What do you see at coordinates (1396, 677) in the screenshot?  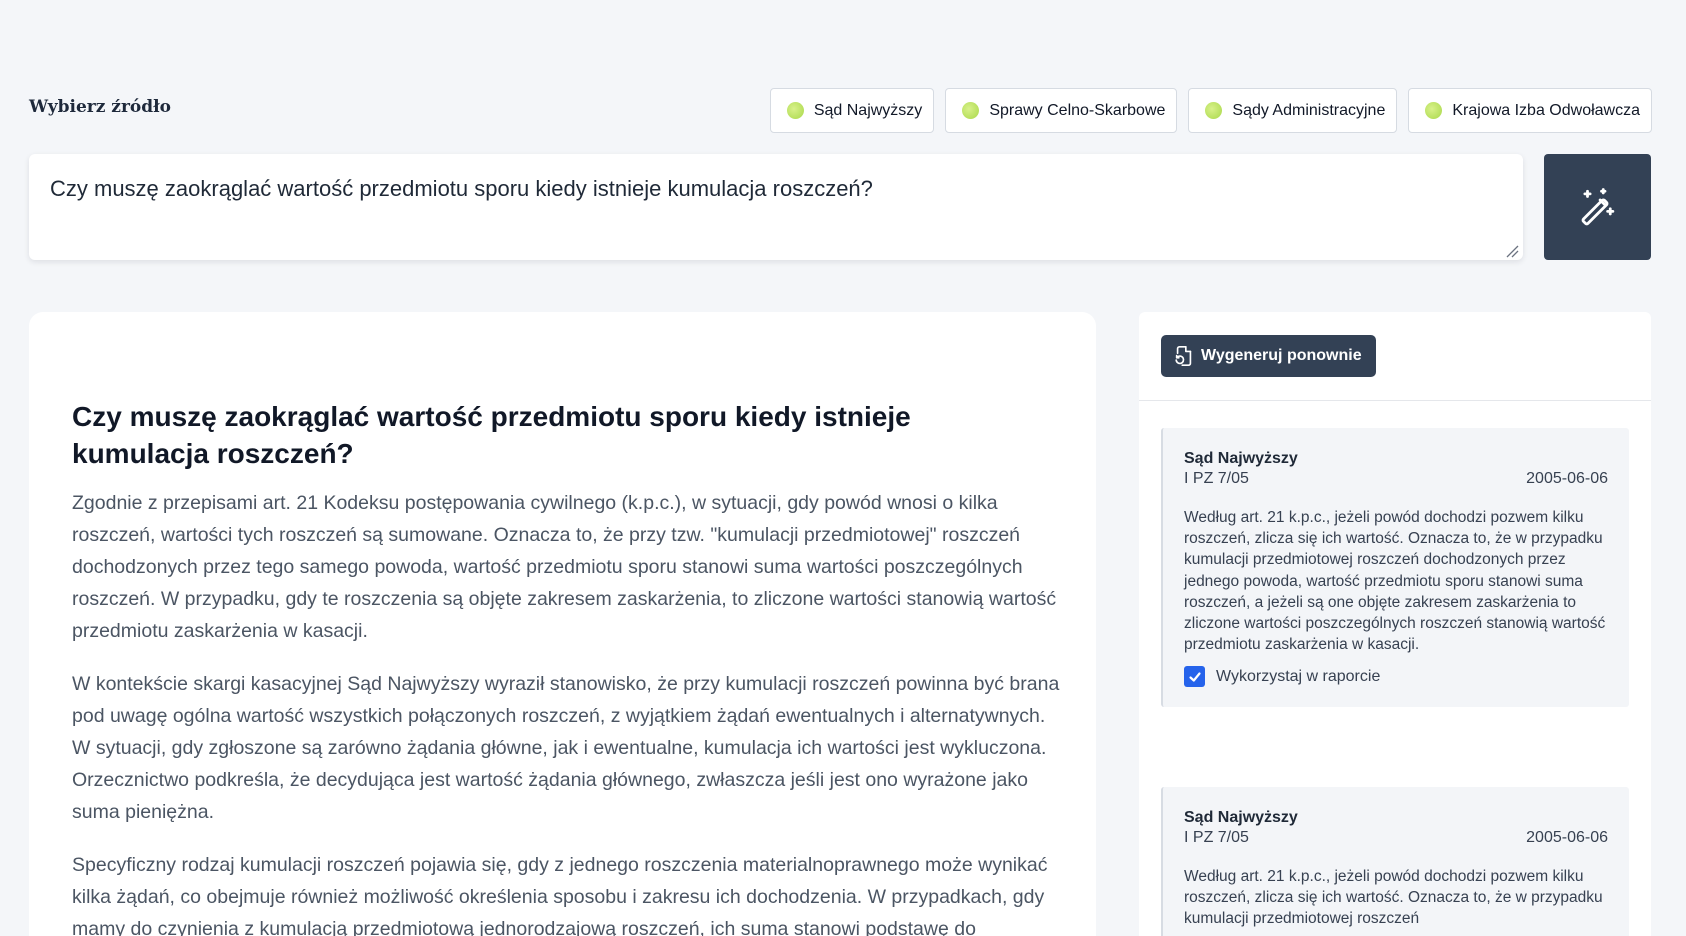 I see `use-in-report-toggle: Wykorzystaj w raporcie` at bounding box center [1396, 677].